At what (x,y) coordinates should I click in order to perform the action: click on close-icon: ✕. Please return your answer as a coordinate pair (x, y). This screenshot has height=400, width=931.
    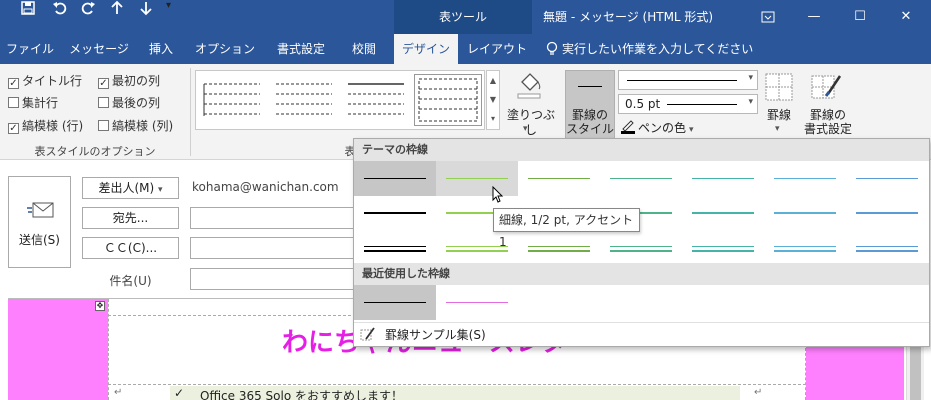
    Looking at the image, I should click on (906, 17).